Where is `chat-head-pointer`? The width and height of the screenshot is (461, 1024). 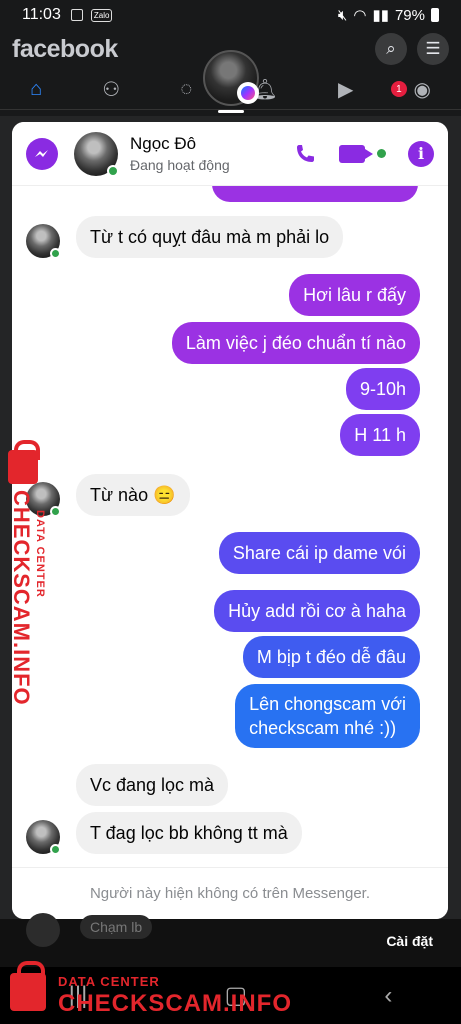 chat-head-pointer is located at coordinates (231, 111).